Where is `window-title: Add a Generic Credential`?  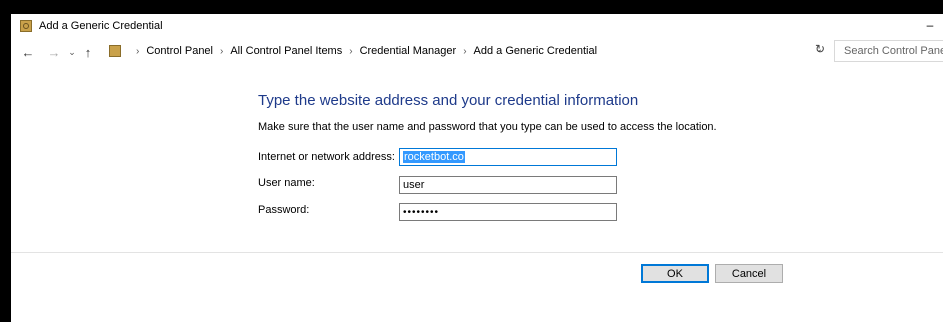
window-title: Add a Generic Credential is located at coordinates (101, 25).